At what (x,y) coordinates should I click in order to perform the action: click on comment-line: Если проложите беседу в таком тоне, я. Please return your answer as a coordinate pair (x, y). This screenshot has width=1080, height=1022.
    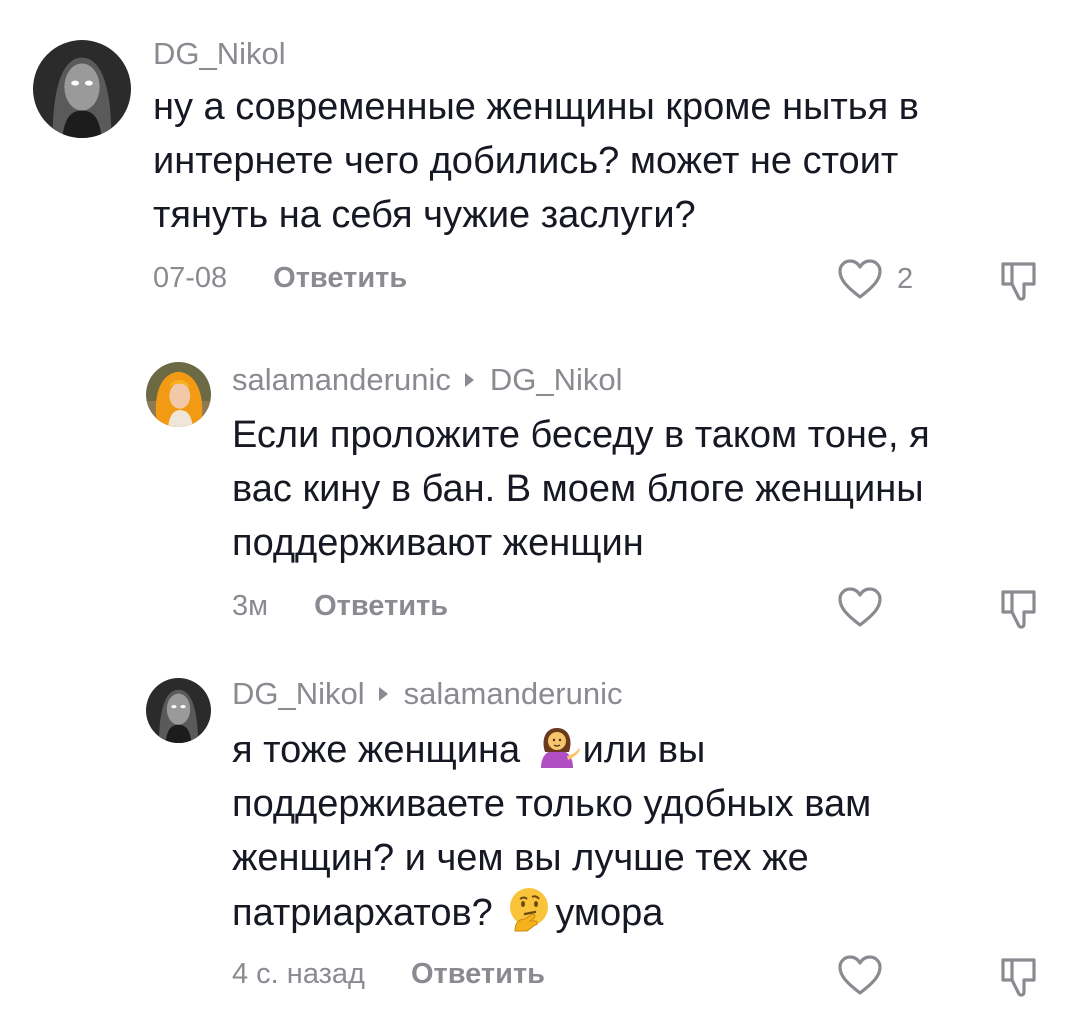
    Looking at the image, I should click on (581, 435).